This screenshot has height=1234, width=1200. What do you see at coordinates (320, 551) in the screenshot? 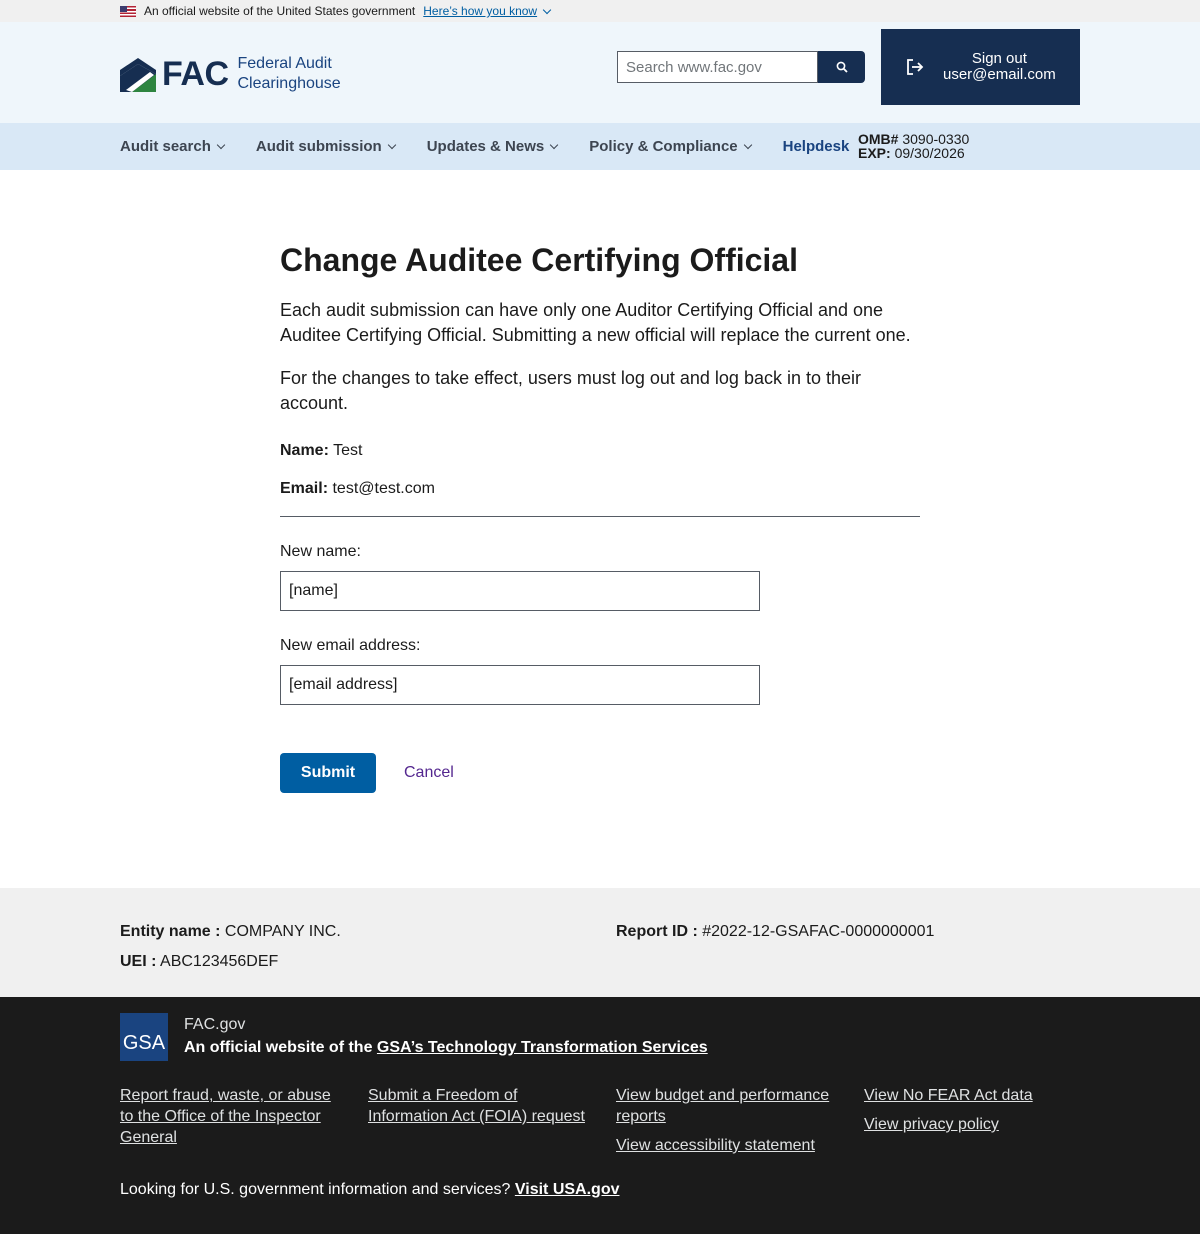
I see `new-name-label: New name:` at bounding box center [320, 551].